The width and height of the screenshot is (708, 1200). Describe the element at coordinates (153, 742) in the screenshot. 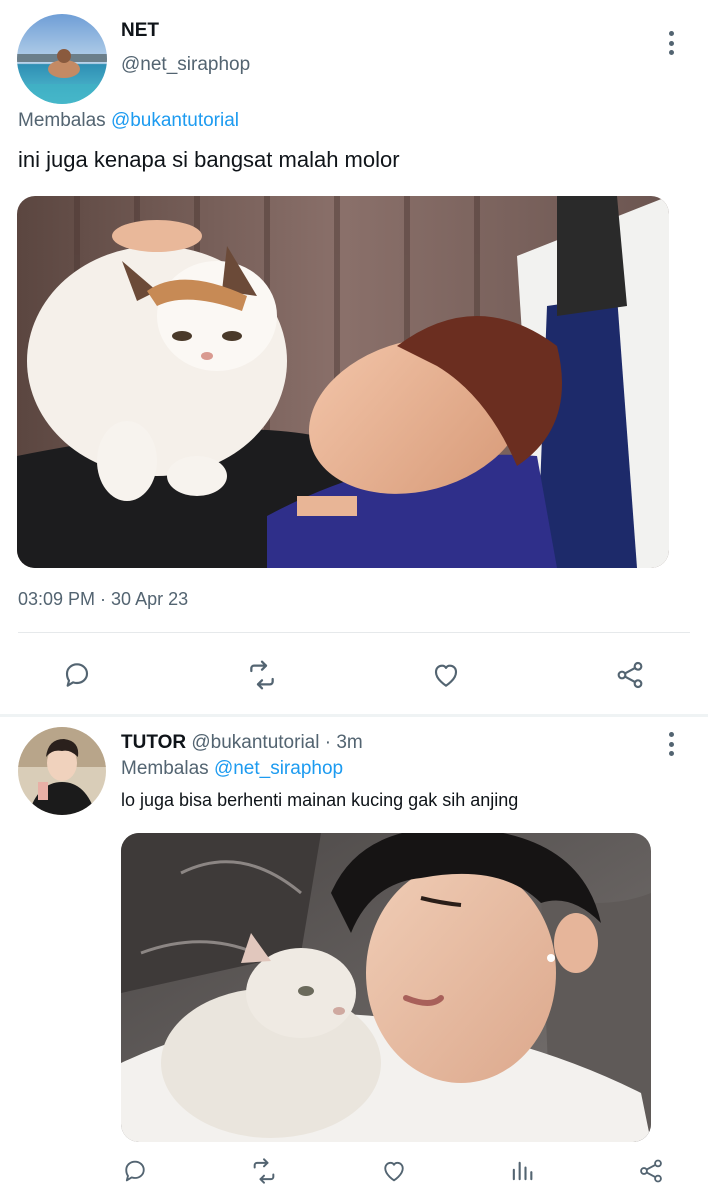

I see `display-name: TUTOR` at that location.